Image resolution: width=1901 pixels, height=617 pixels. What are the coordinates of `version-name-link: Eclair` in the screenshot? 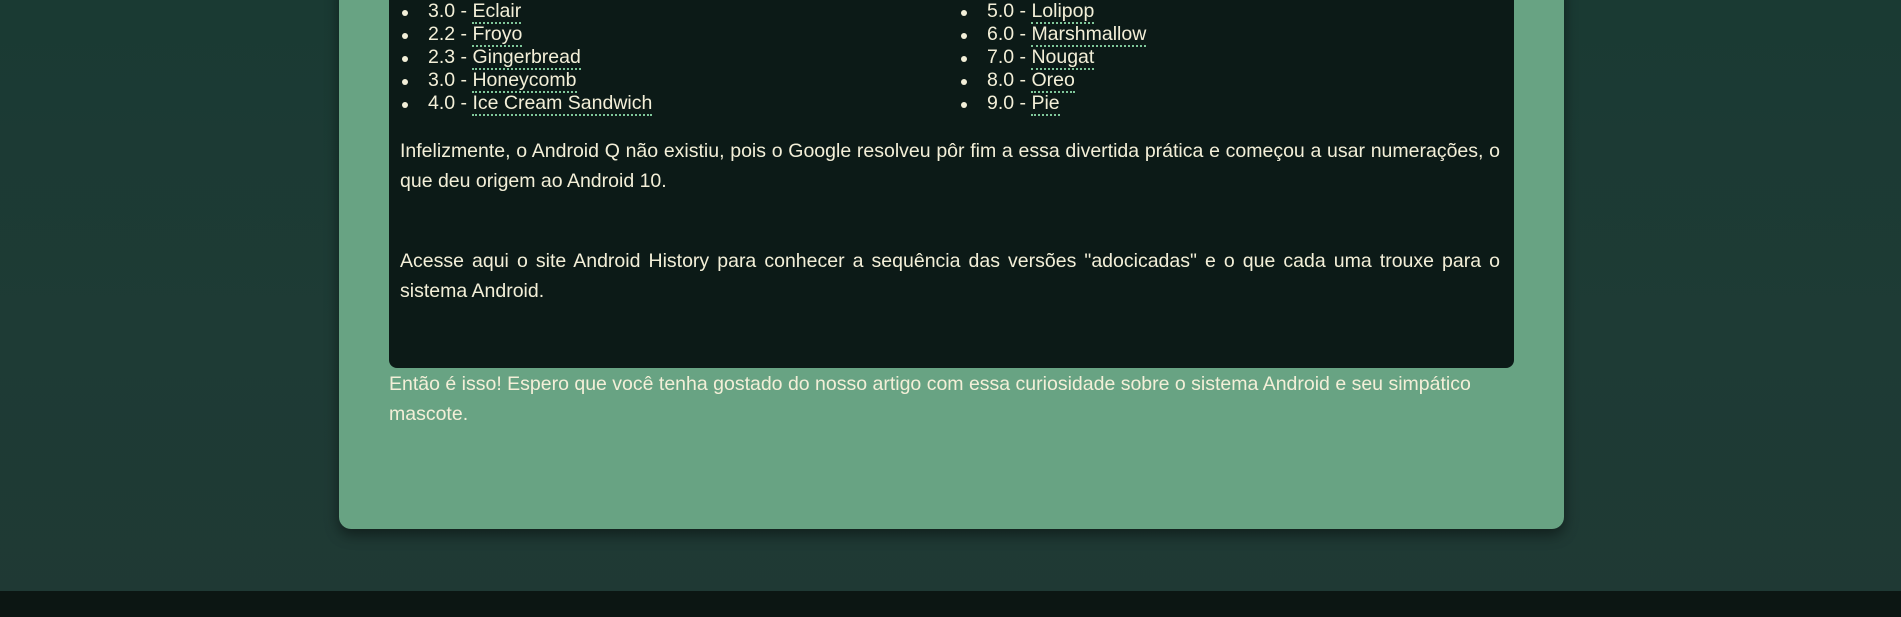 It's located at (497, 12).